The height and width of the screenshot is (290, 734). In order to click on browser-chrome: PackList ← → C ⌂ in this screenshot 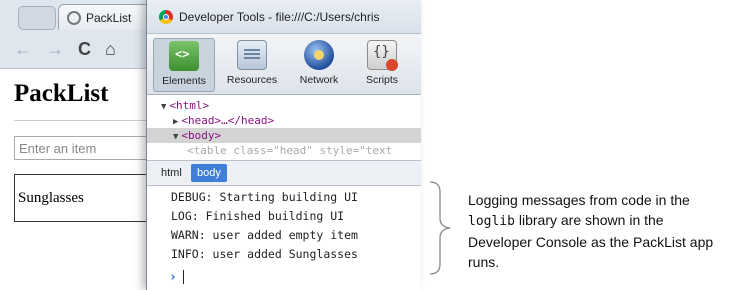, I will do `click(84, 34)`.